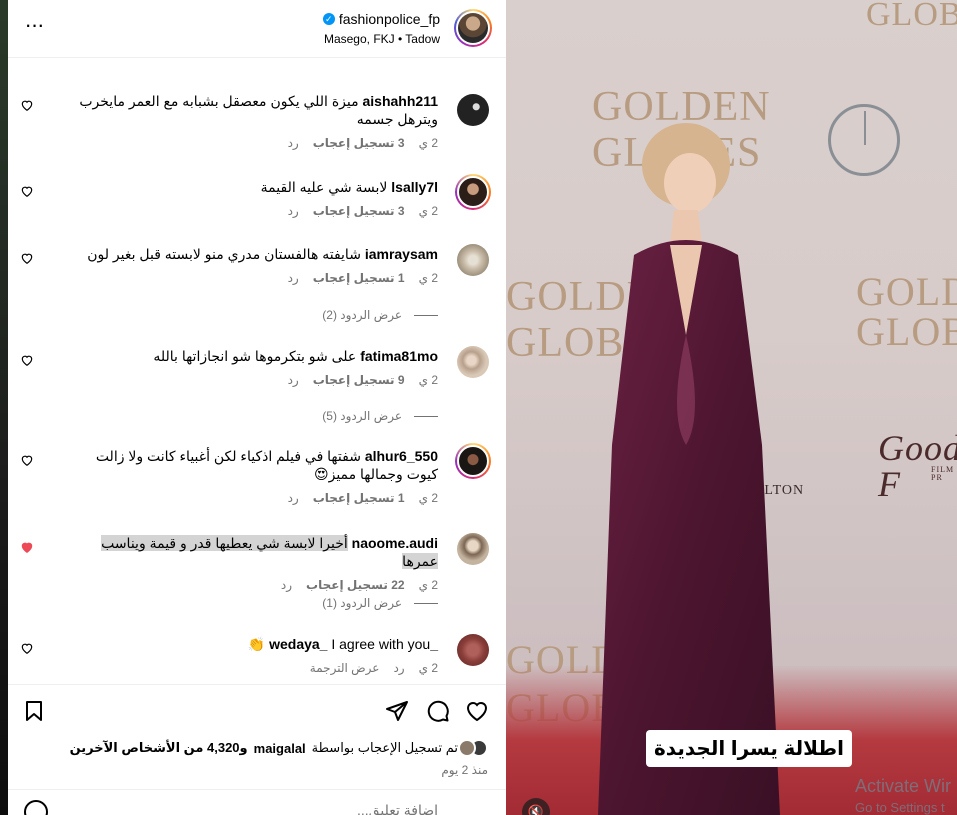 Image resolution: width=957 pixels, height=815 pixels. I want to click on background-page-strip, so click(4, 407).